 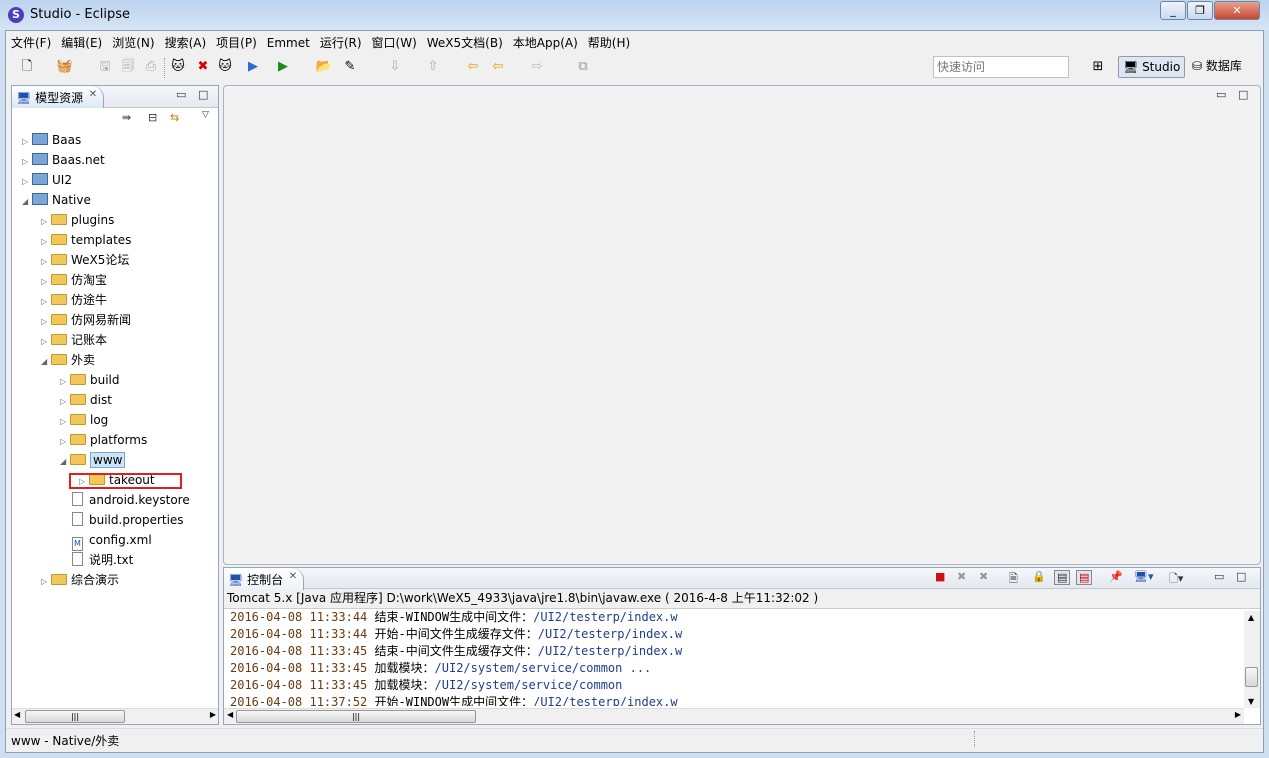 I want to click on collapse-all-icon: ⊟, so click(x=152, y=117).